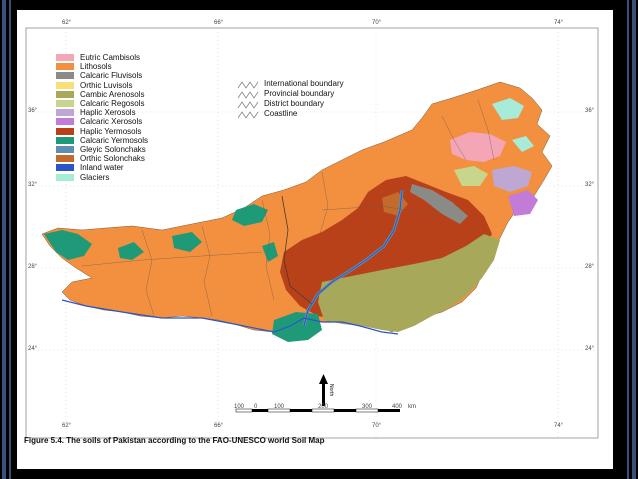  I want to click on legend-label: Calcaric Fluvisols, so click(111, 76).